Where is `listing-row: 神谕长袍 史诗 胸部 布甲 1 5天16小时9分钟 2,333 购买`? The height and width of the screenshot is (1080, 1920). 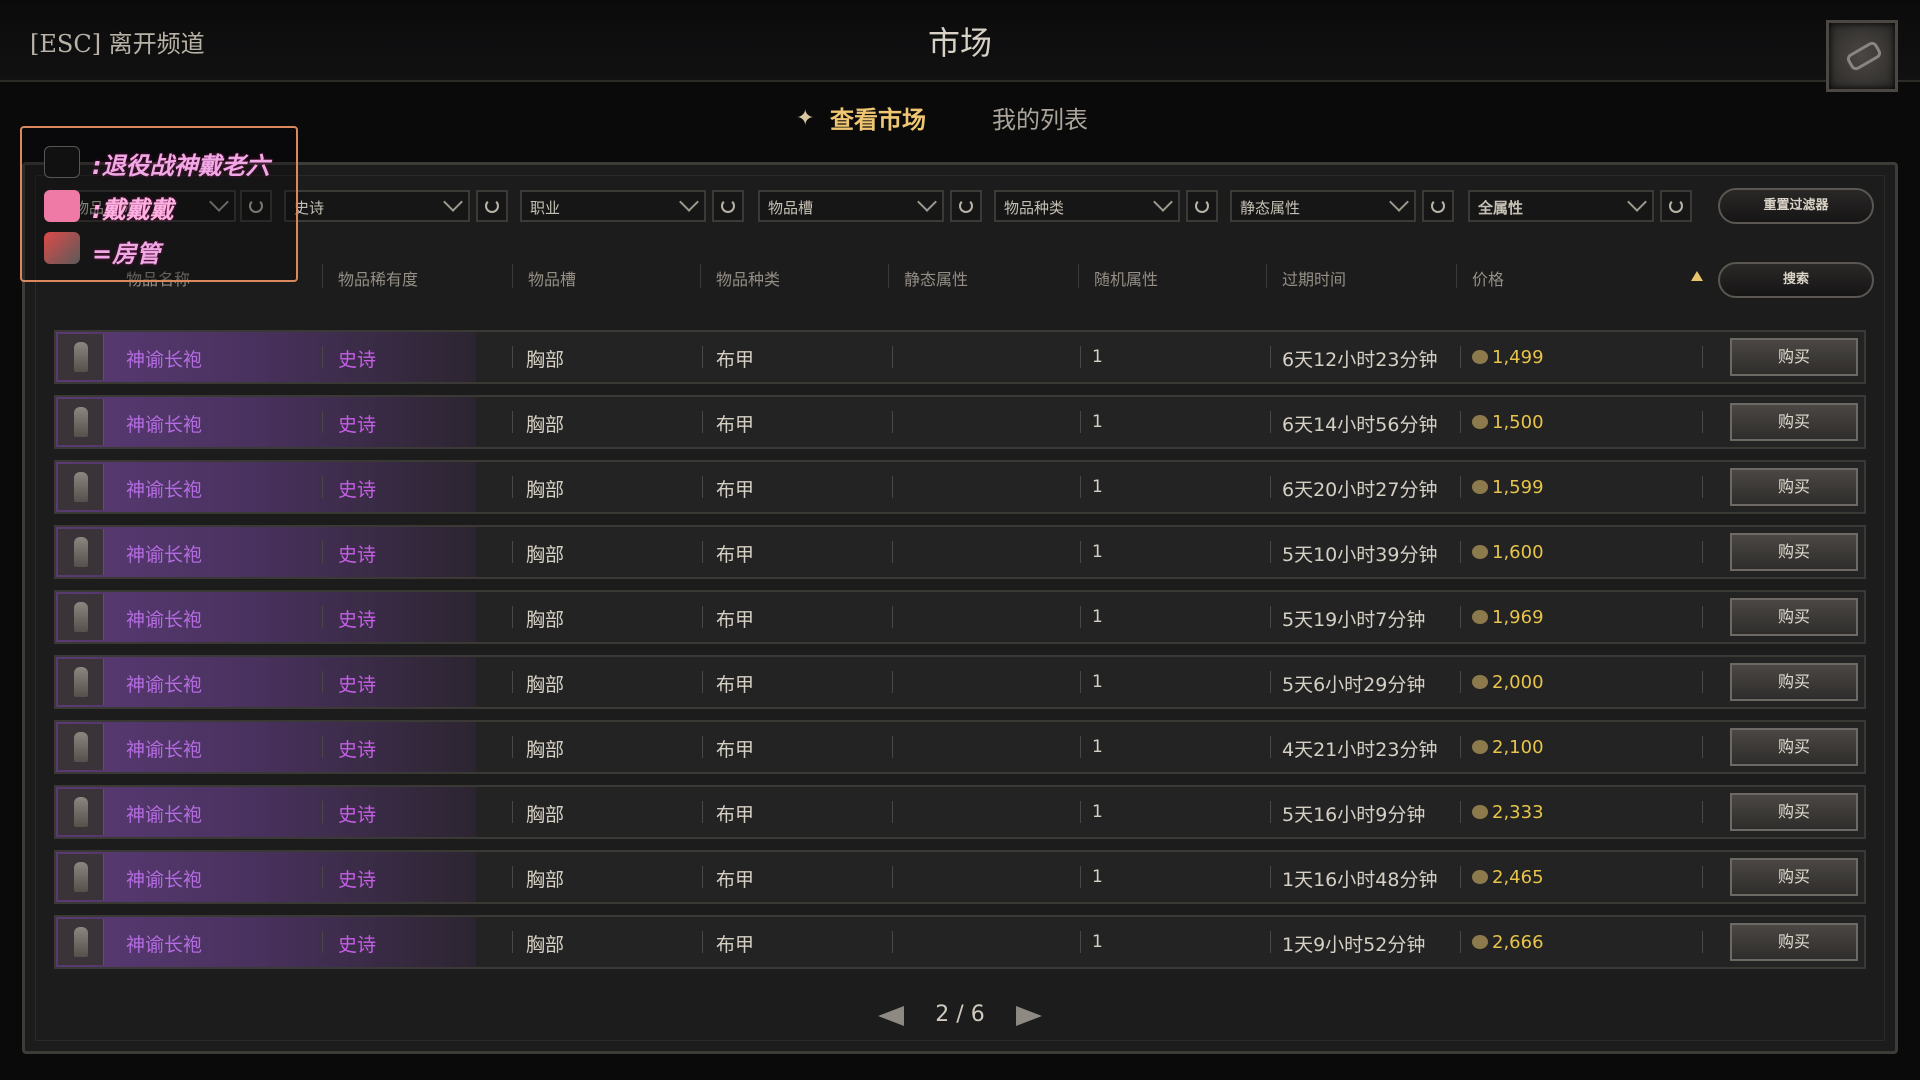 listing-row: 神谕长袍 史诗 胸部 布甲 1 5天16小时9分钟 2,333 购买 is located at coordinates (960, 812).